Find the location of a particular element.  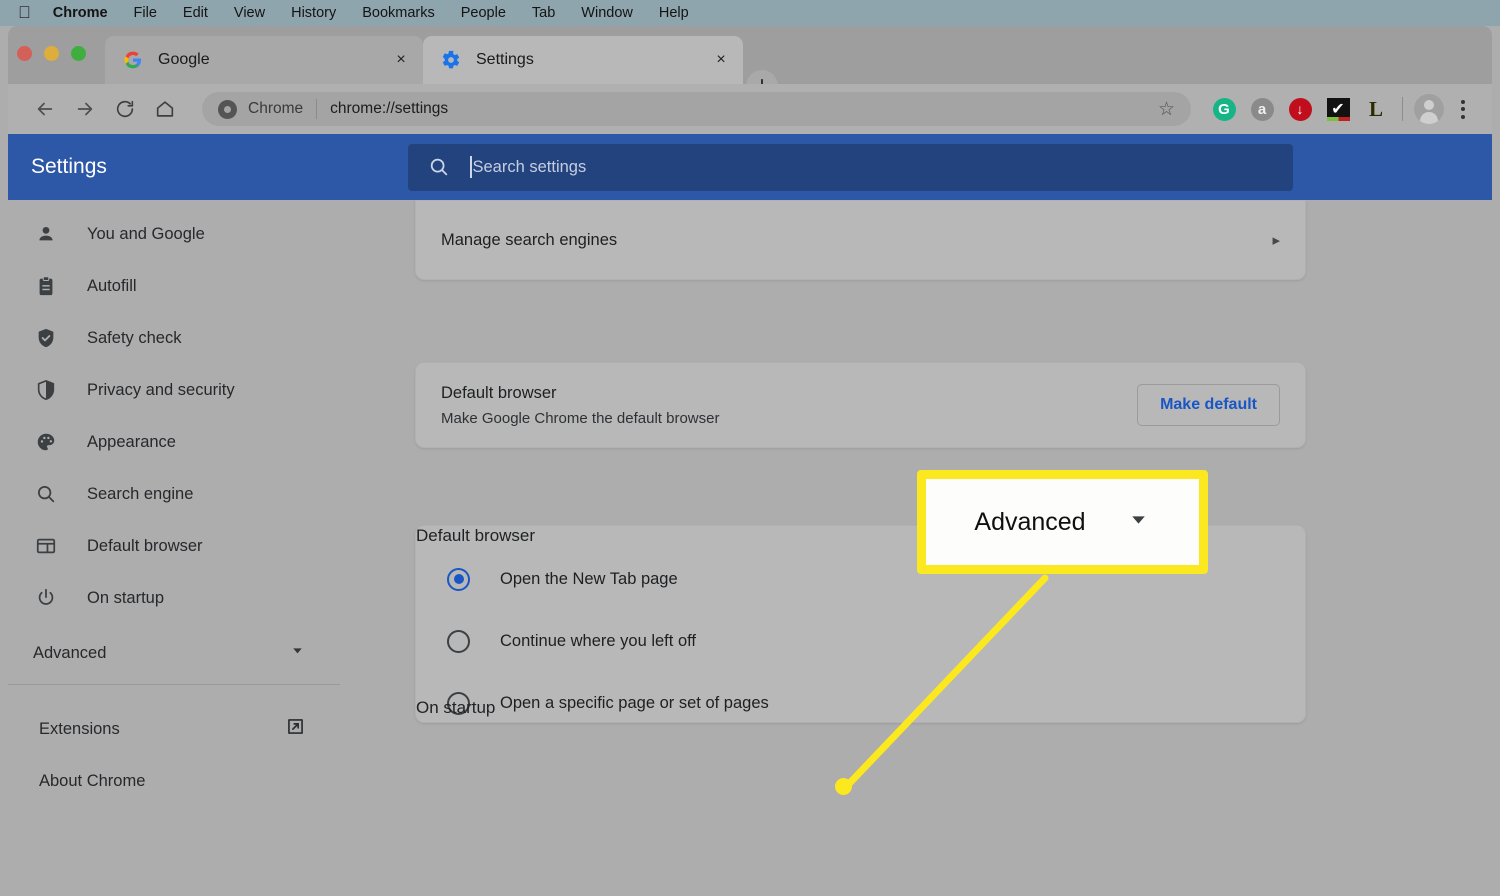

search-settings-input: Search settings is located at coordinates (850, 167).